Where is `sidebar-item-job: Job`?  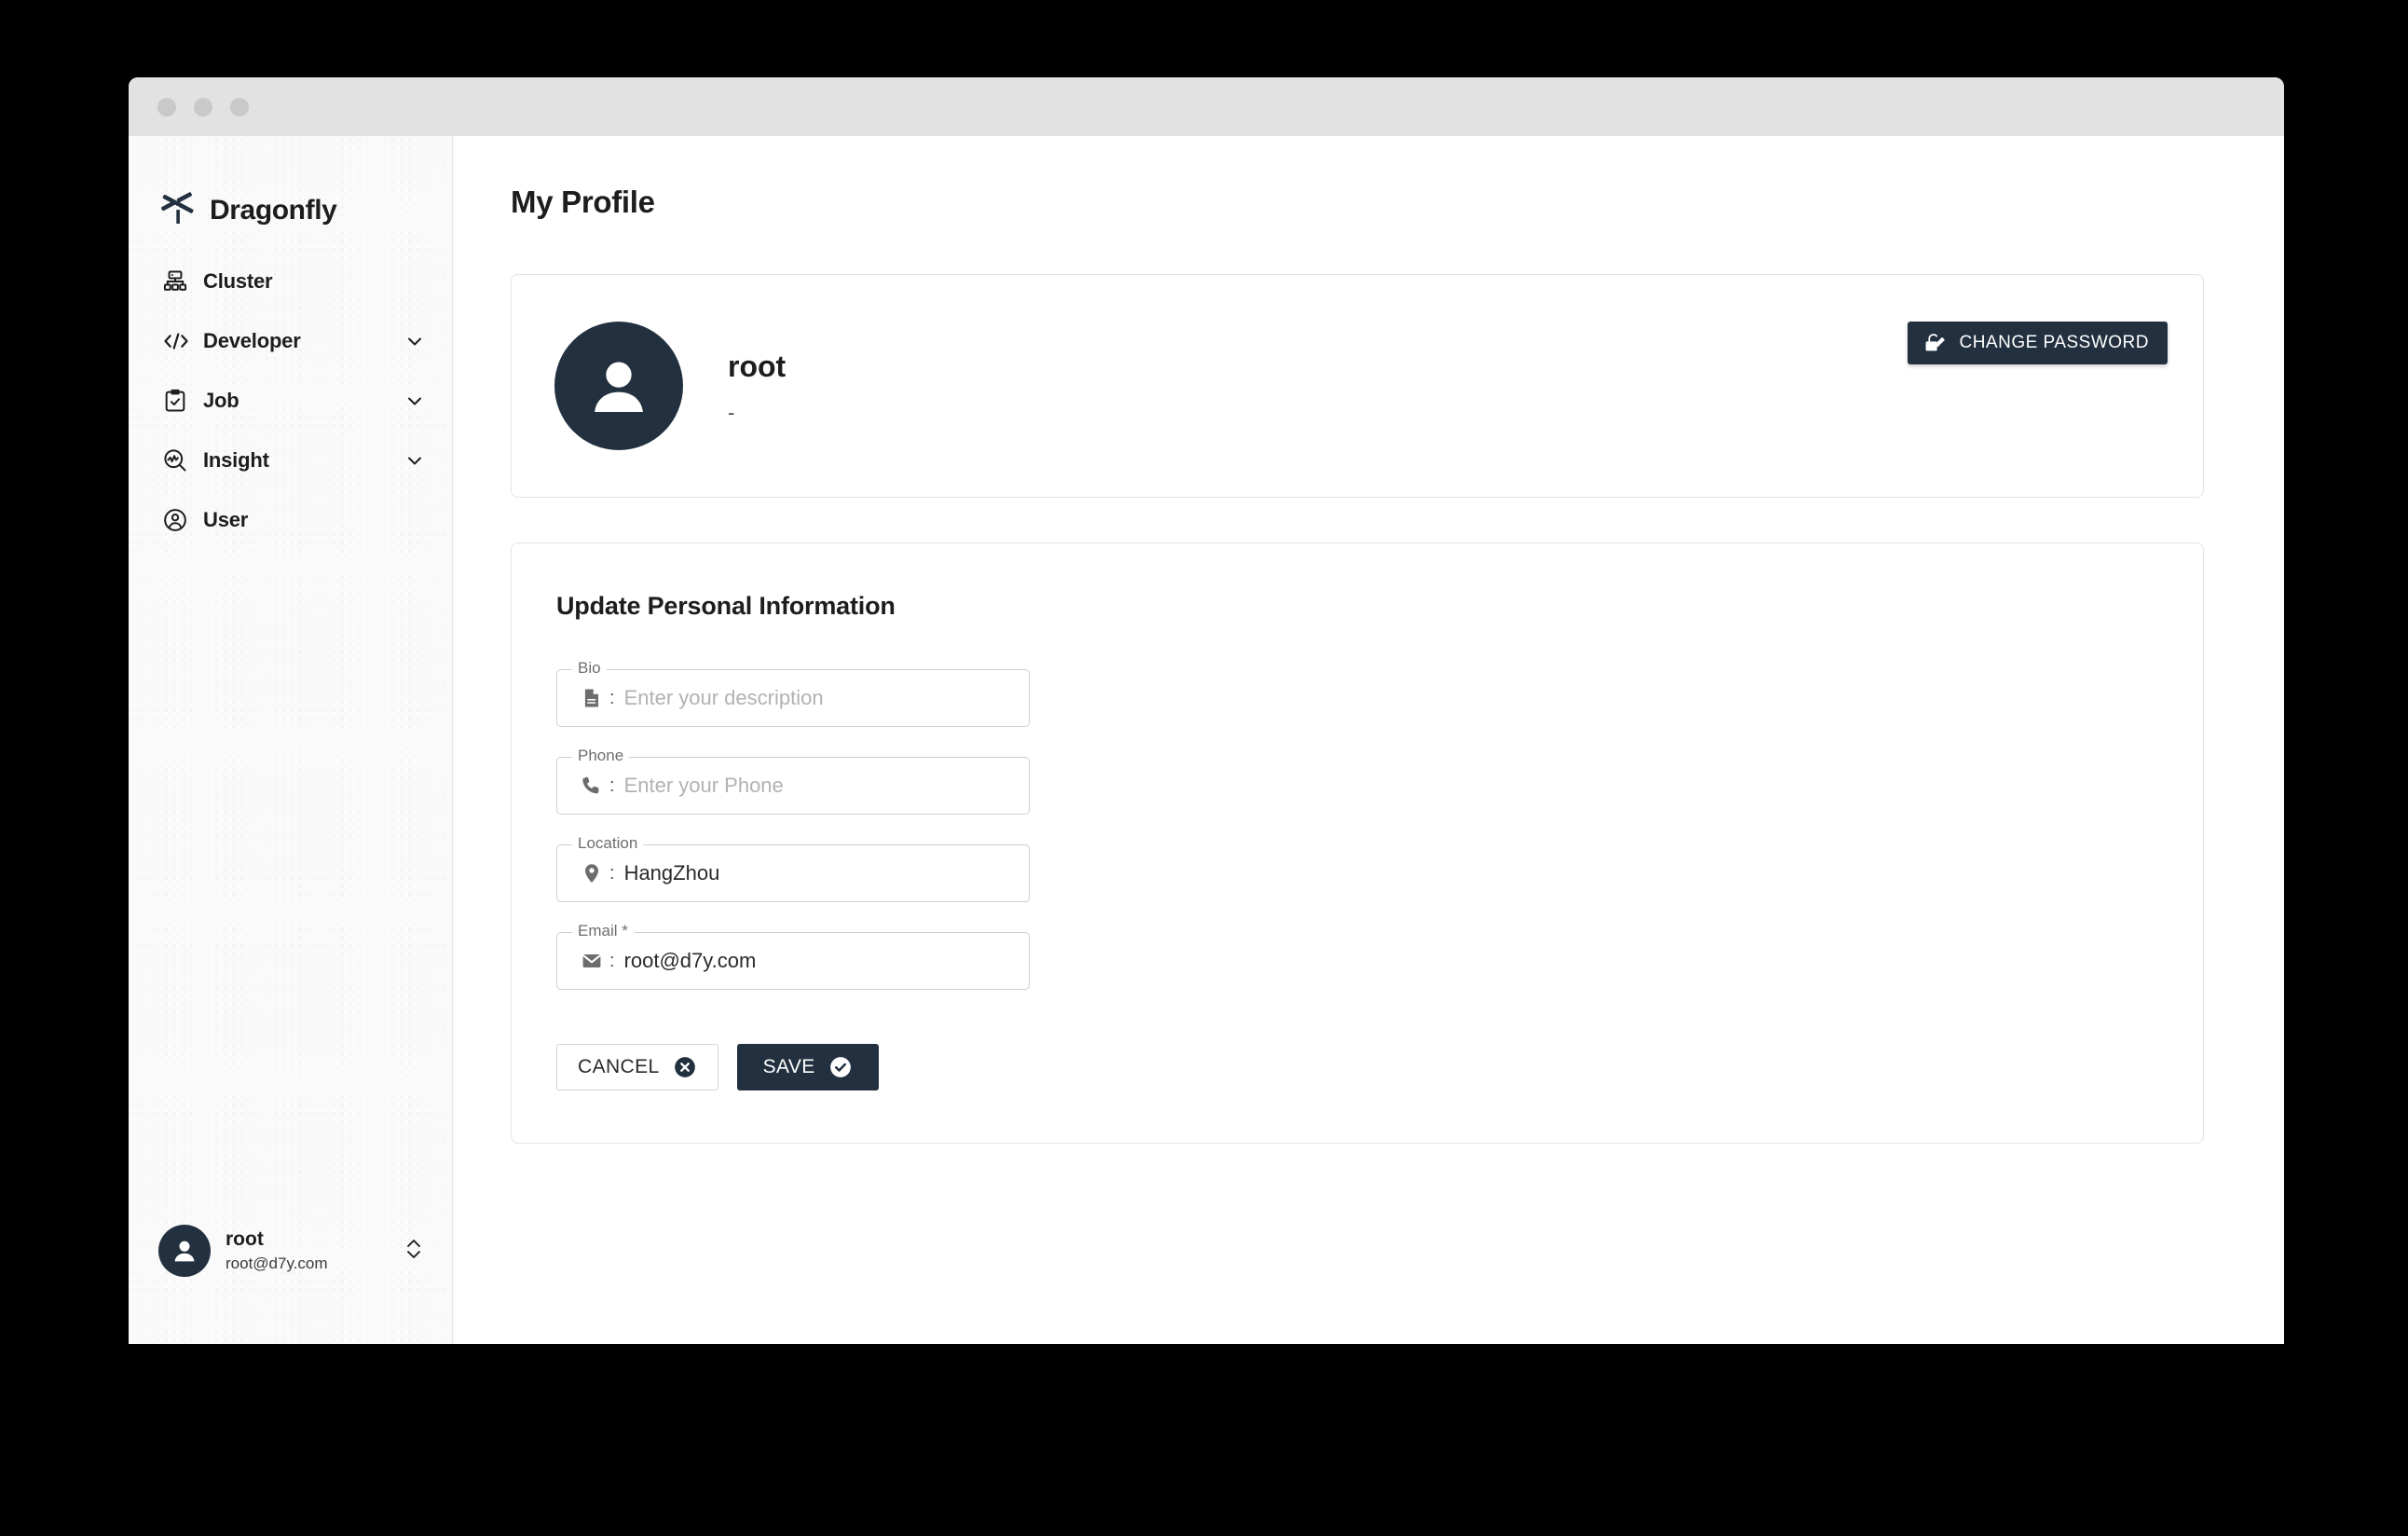 sidebar-item-job: Job is located at coordinates (290, 401).